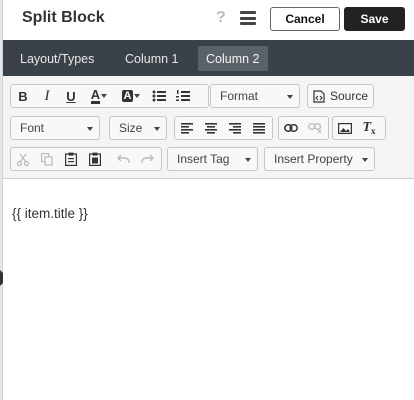  I want to click on image-icon, so click(345, 128).